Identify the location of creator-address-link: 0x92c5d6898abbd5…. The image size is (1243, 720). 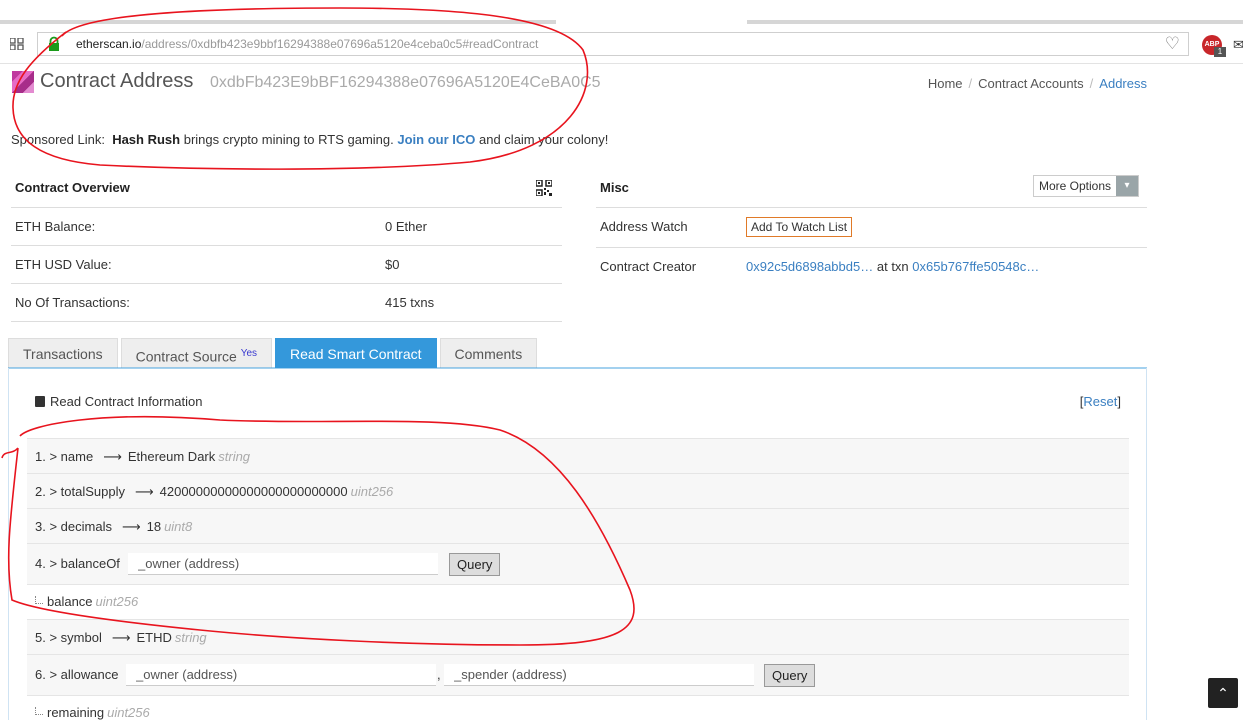
(809, 266).